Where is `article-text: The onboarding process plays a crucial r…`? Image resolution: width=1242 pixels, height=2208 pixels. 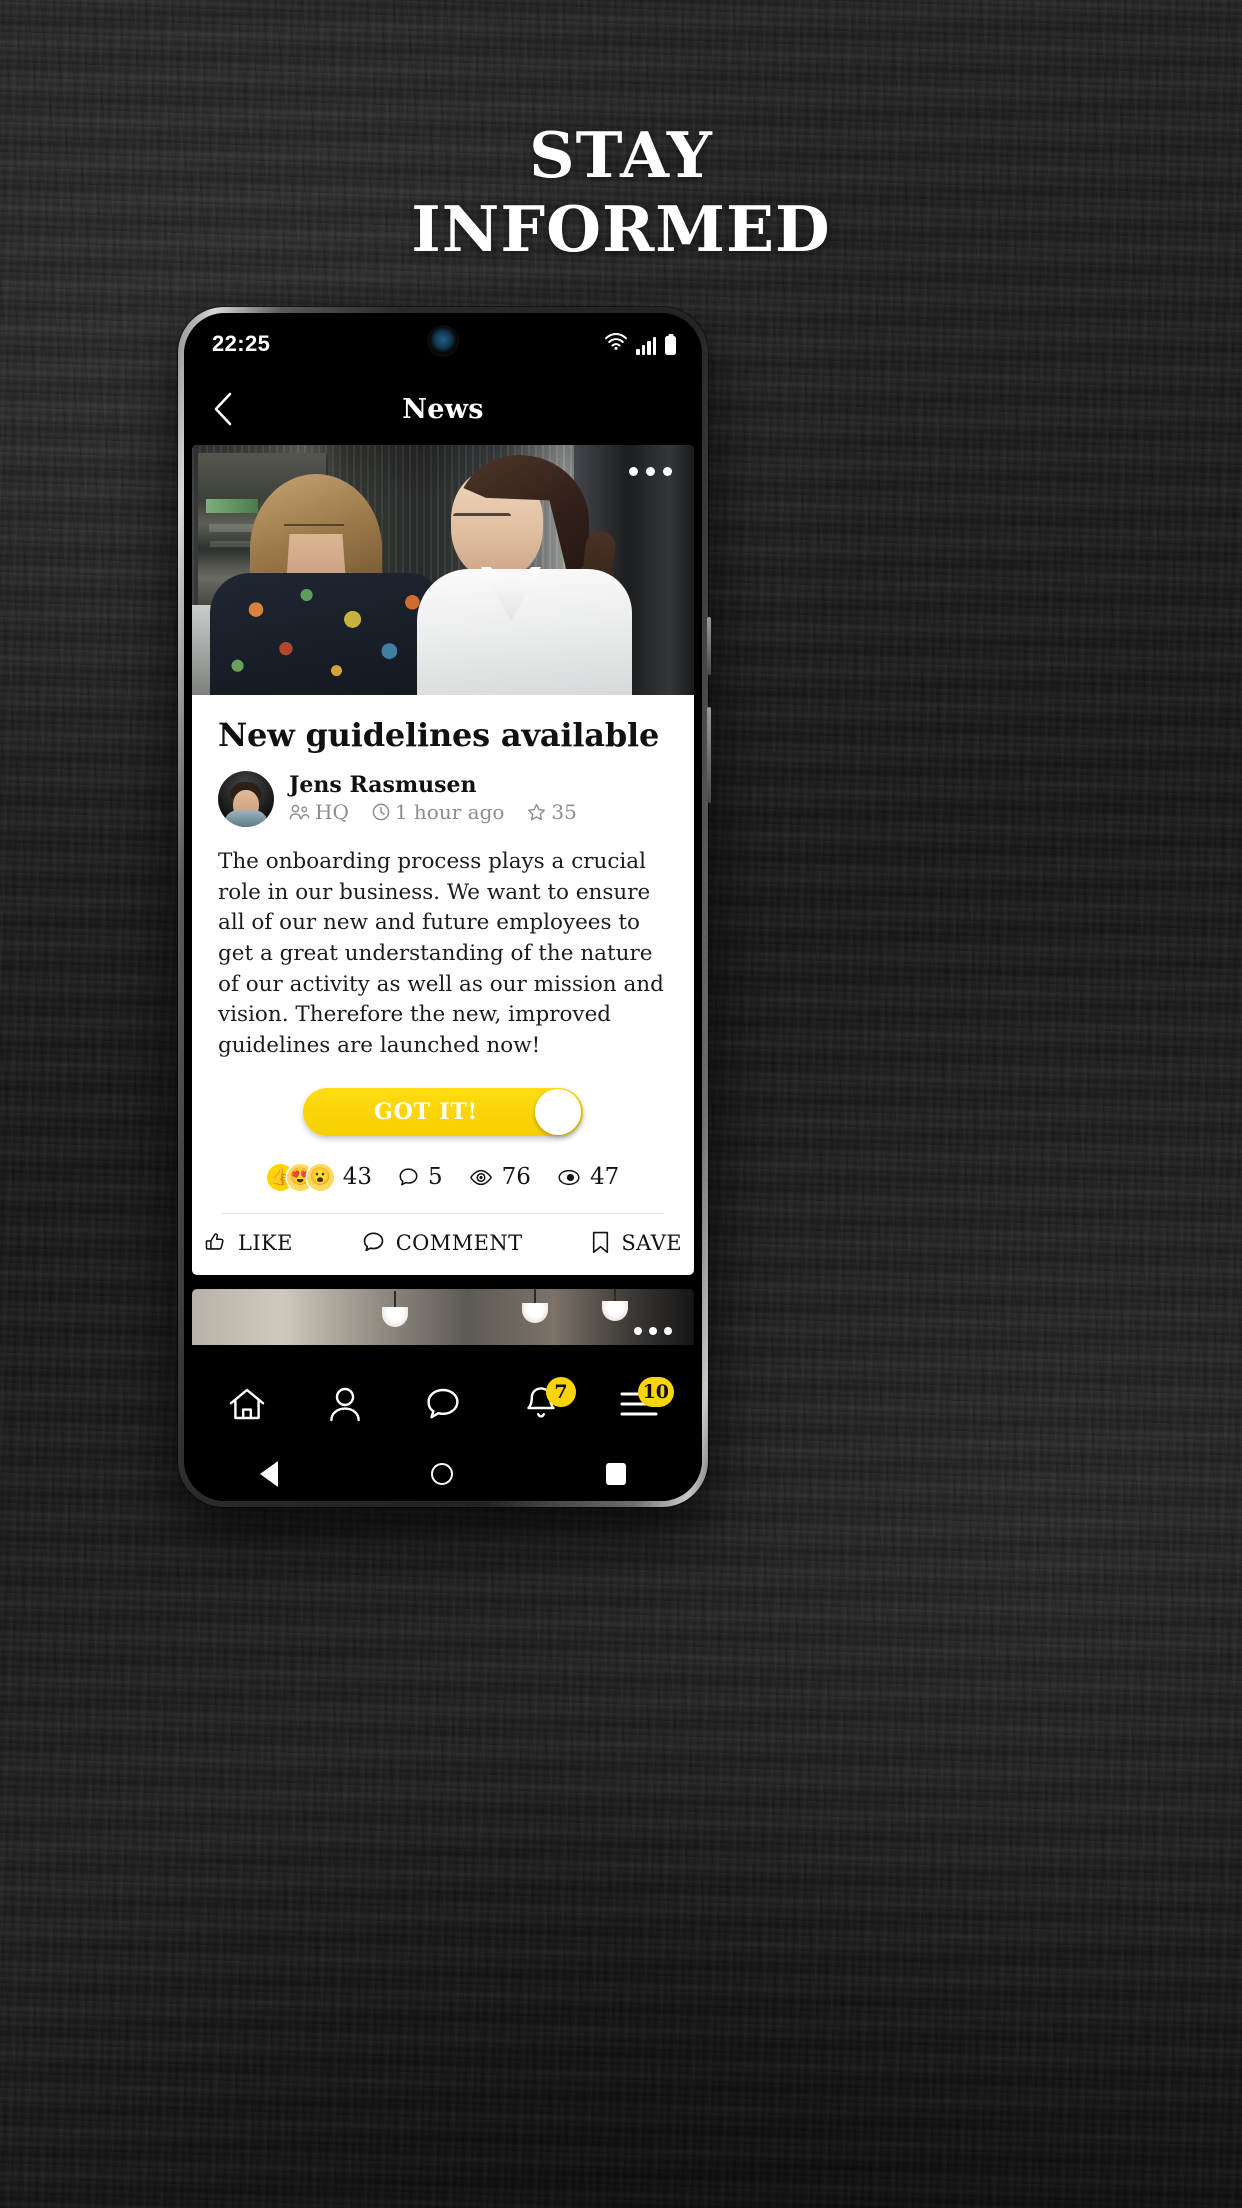
article-text: The onboarding process plays a crucial r… is located at coordinates (441, 953).